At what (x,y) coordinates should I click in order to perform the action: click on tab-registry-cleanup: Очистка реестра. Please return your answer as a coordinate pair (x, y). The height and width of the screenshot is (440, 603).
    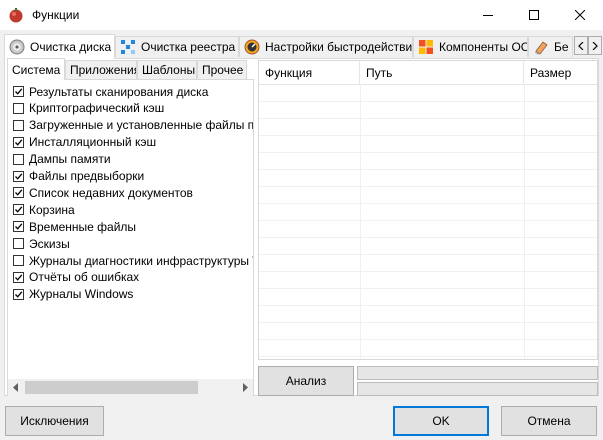
    Looking at the image, I should click on (177, 46).